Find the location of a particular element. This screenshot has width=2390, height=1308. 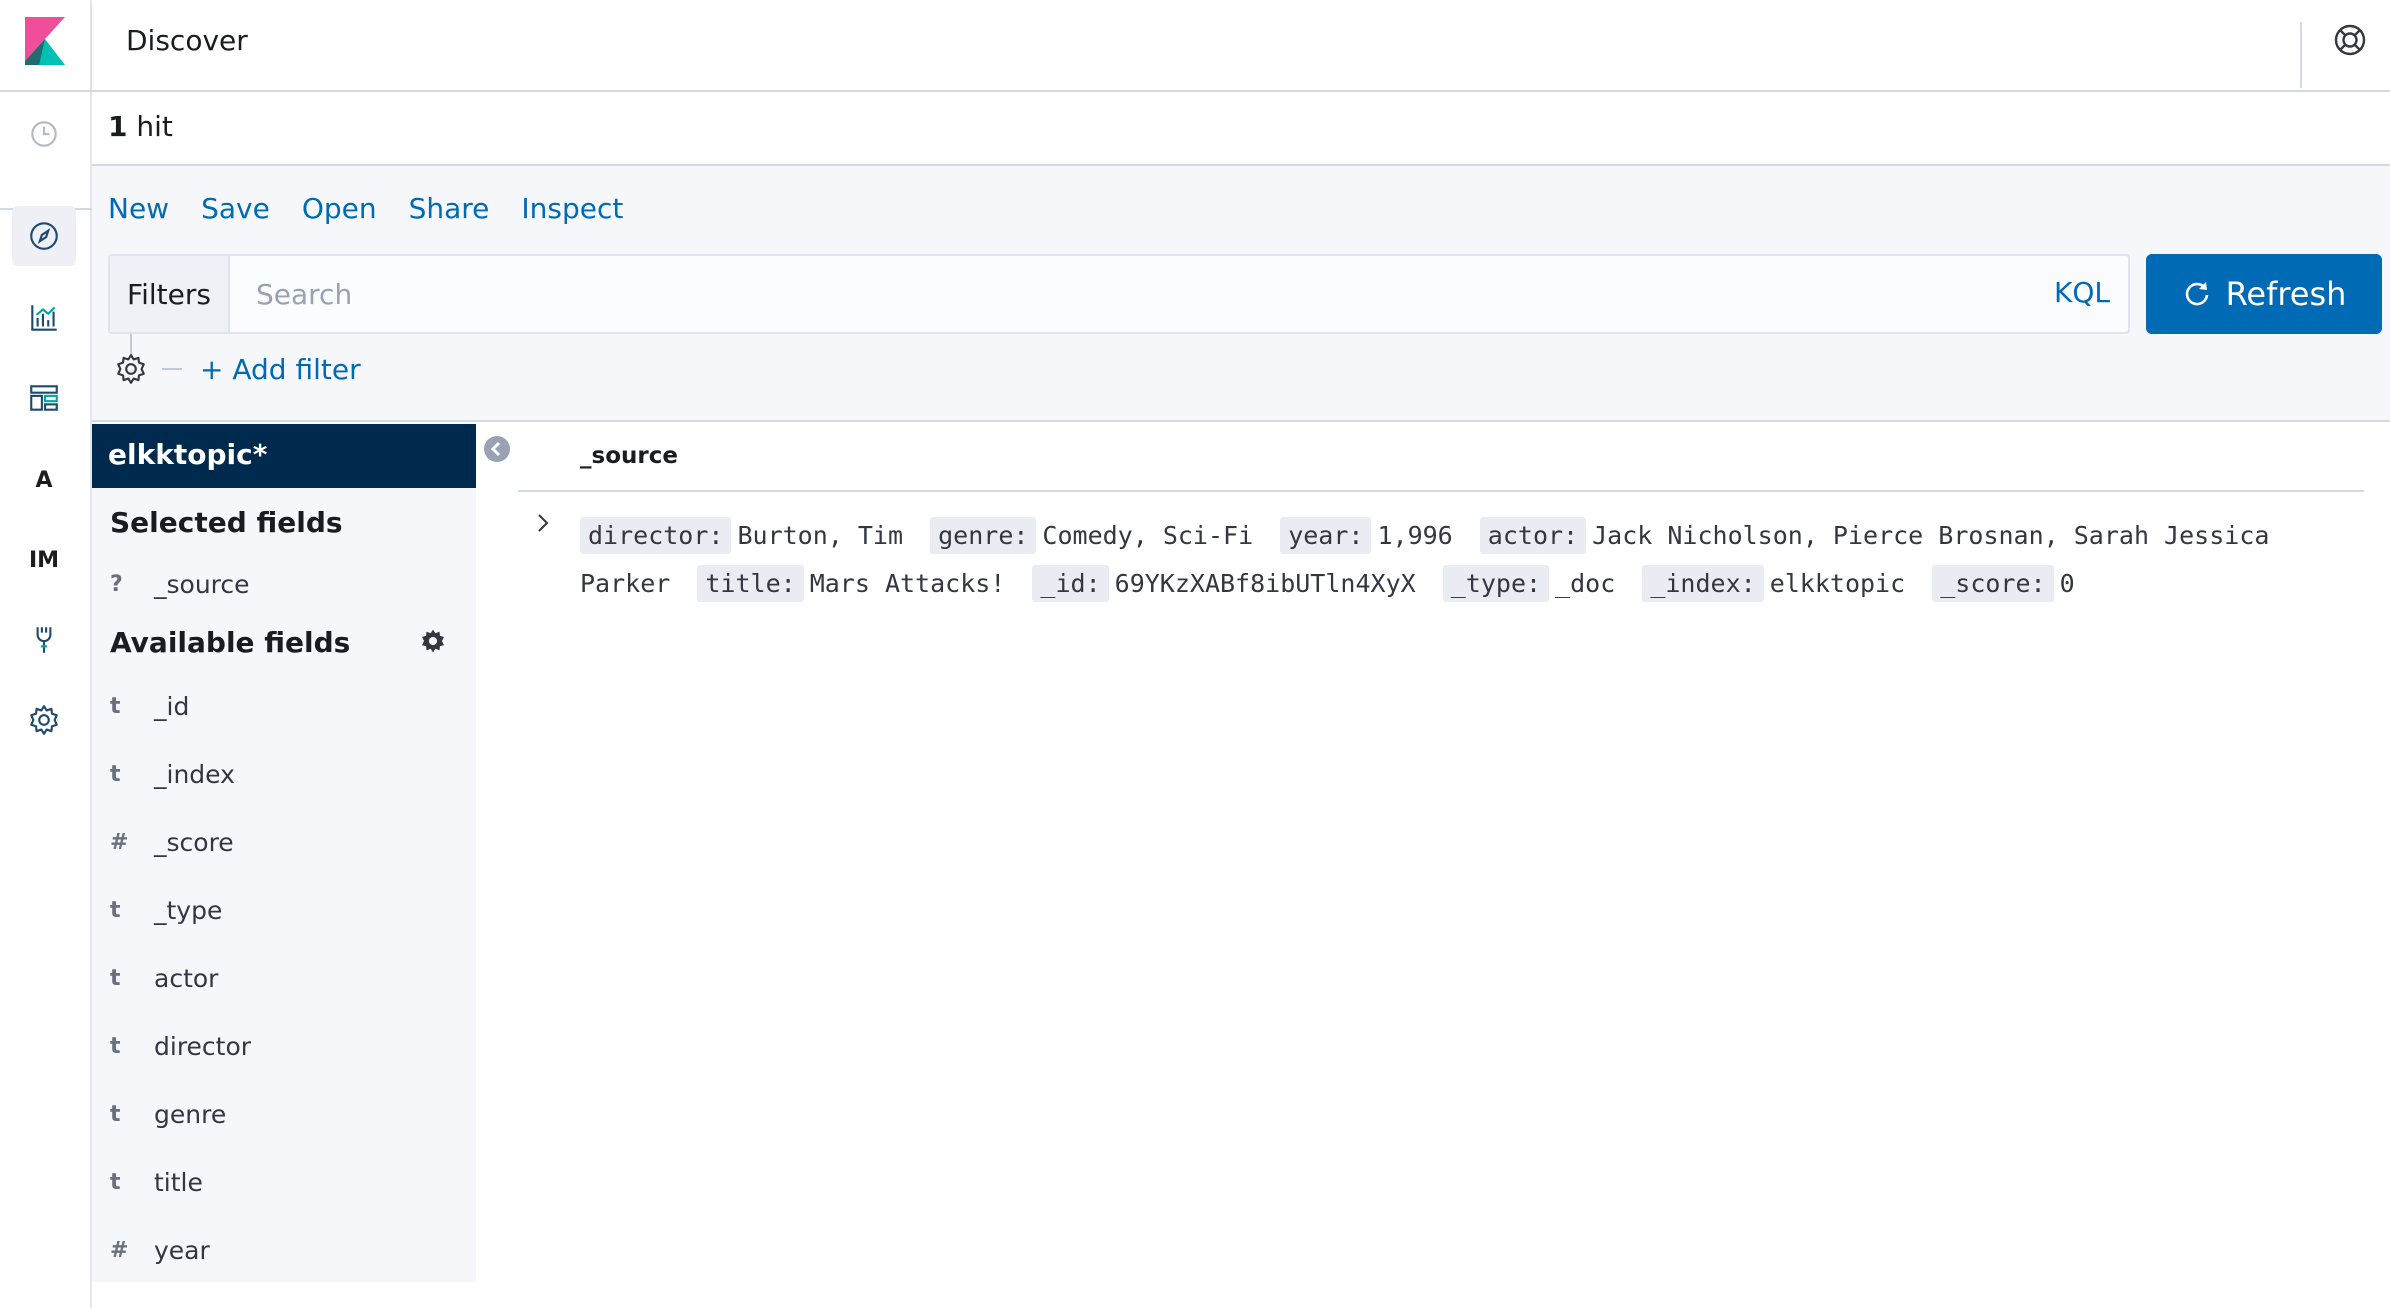

source-column-header: _source is located at coordinates (629, 456).